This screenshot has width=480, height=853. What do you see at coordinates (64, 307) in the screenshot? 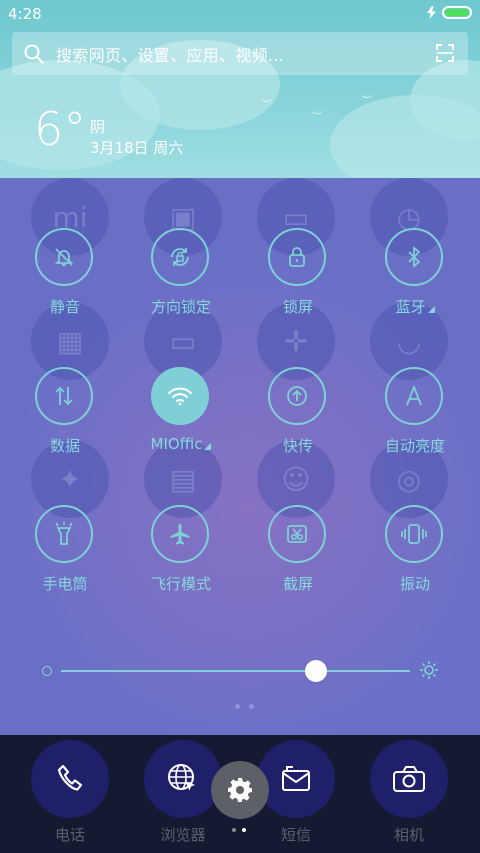
I see `toggle-label: 静音` at bounding box center [64, 307].